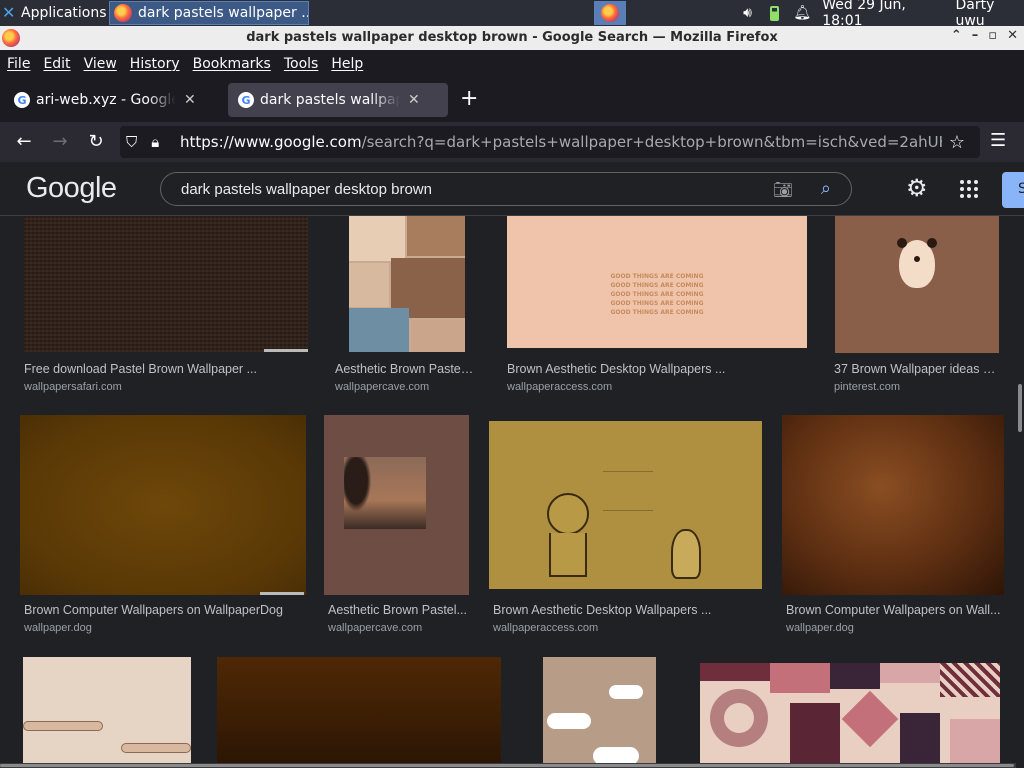 The image size is (1024, 768). I want to click on search-input, so click(471, 189).